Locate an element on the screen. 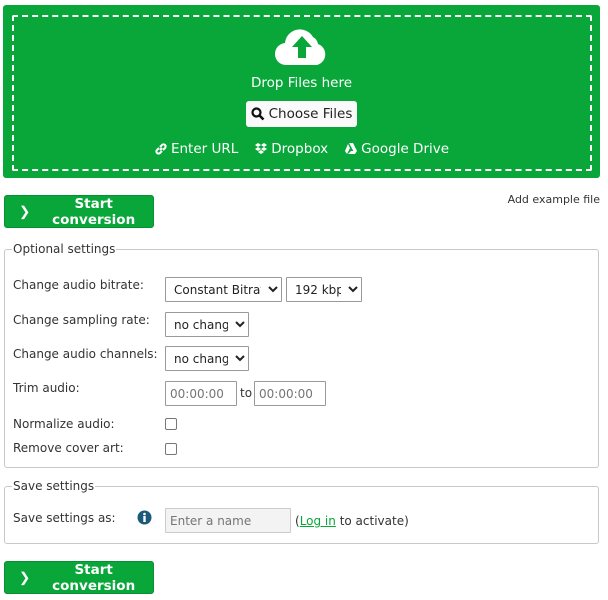 This screenshot has height=600, width=608. trim-to-text: to is located at coordinates (246, 393).